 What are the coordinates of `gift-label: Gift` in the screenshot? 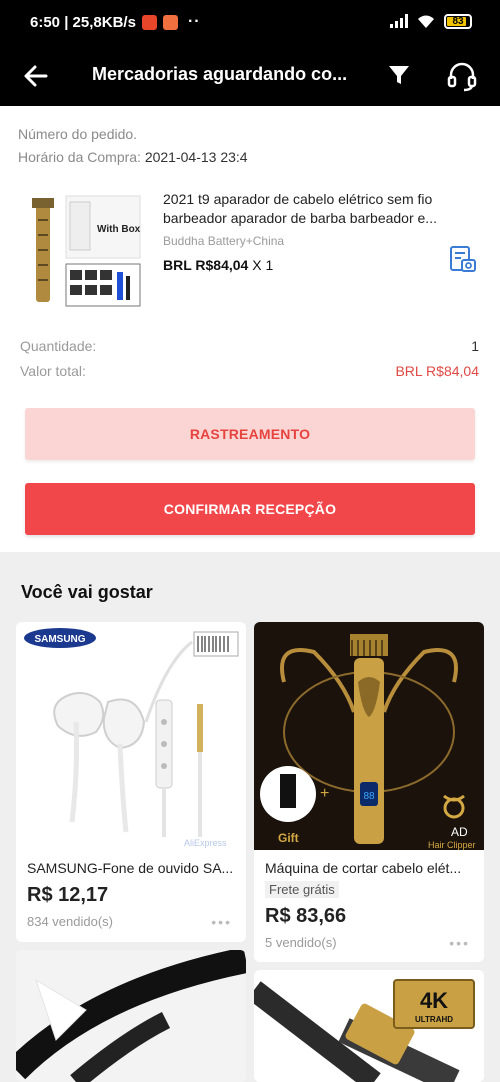 It's located at (288, 838).